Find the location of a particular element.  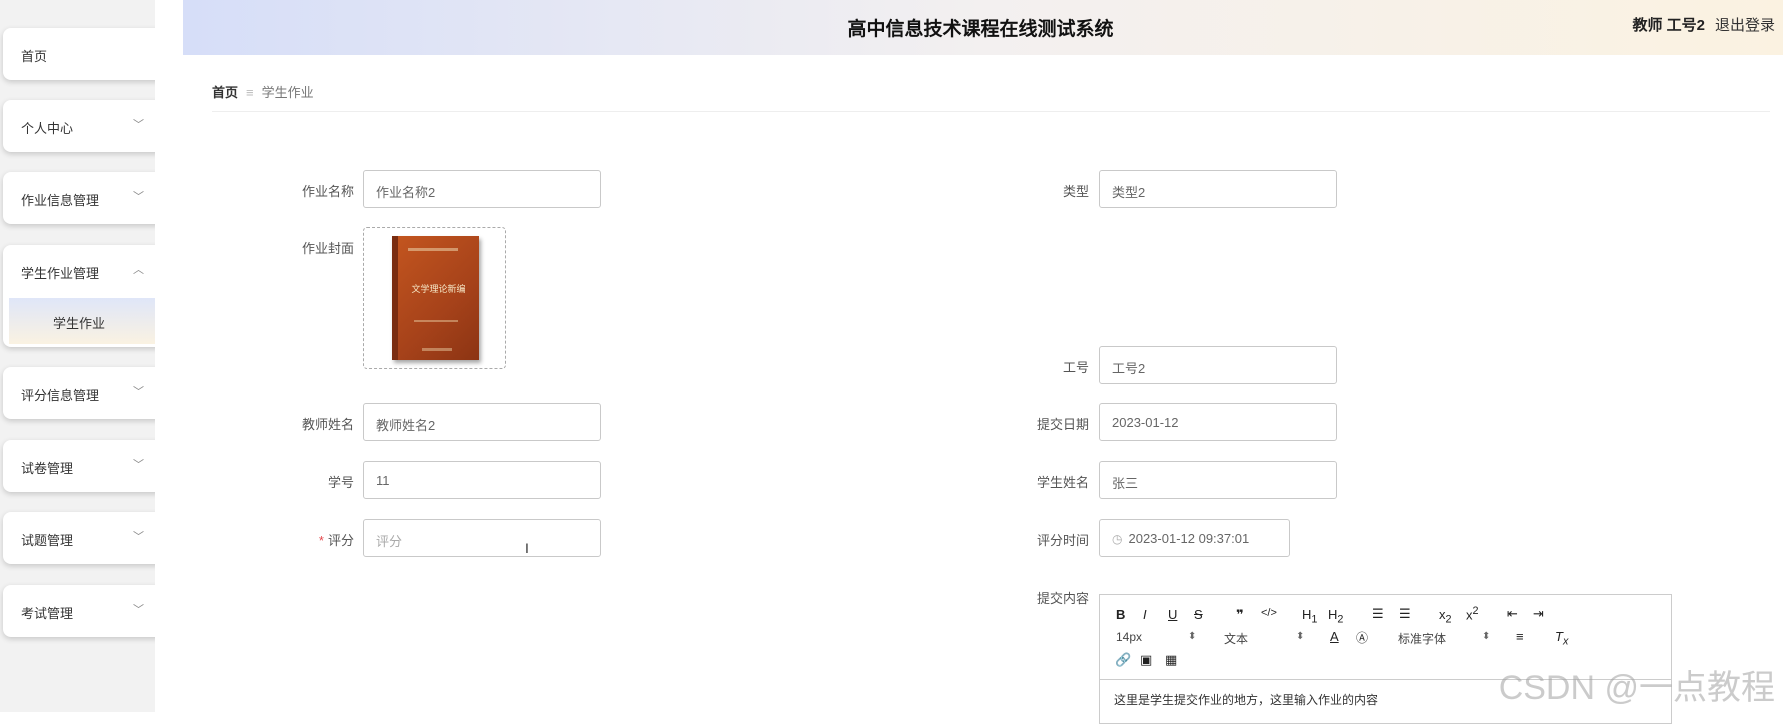

homework-name-input: 作业名称2 is located at coordinates (482, 189).